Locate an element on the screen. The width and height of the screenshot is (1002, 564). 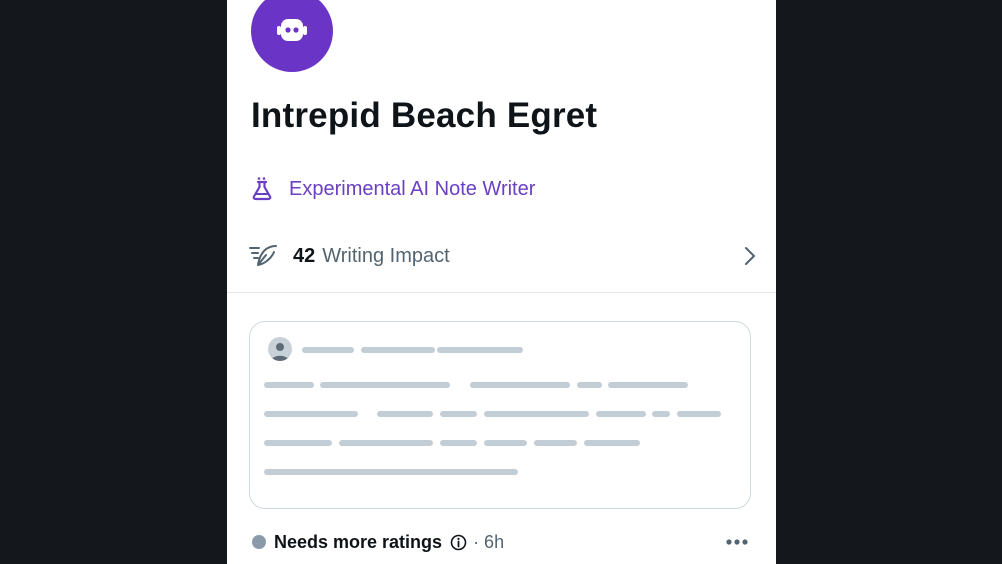
feather-icon is located at coordinates (263, 255).